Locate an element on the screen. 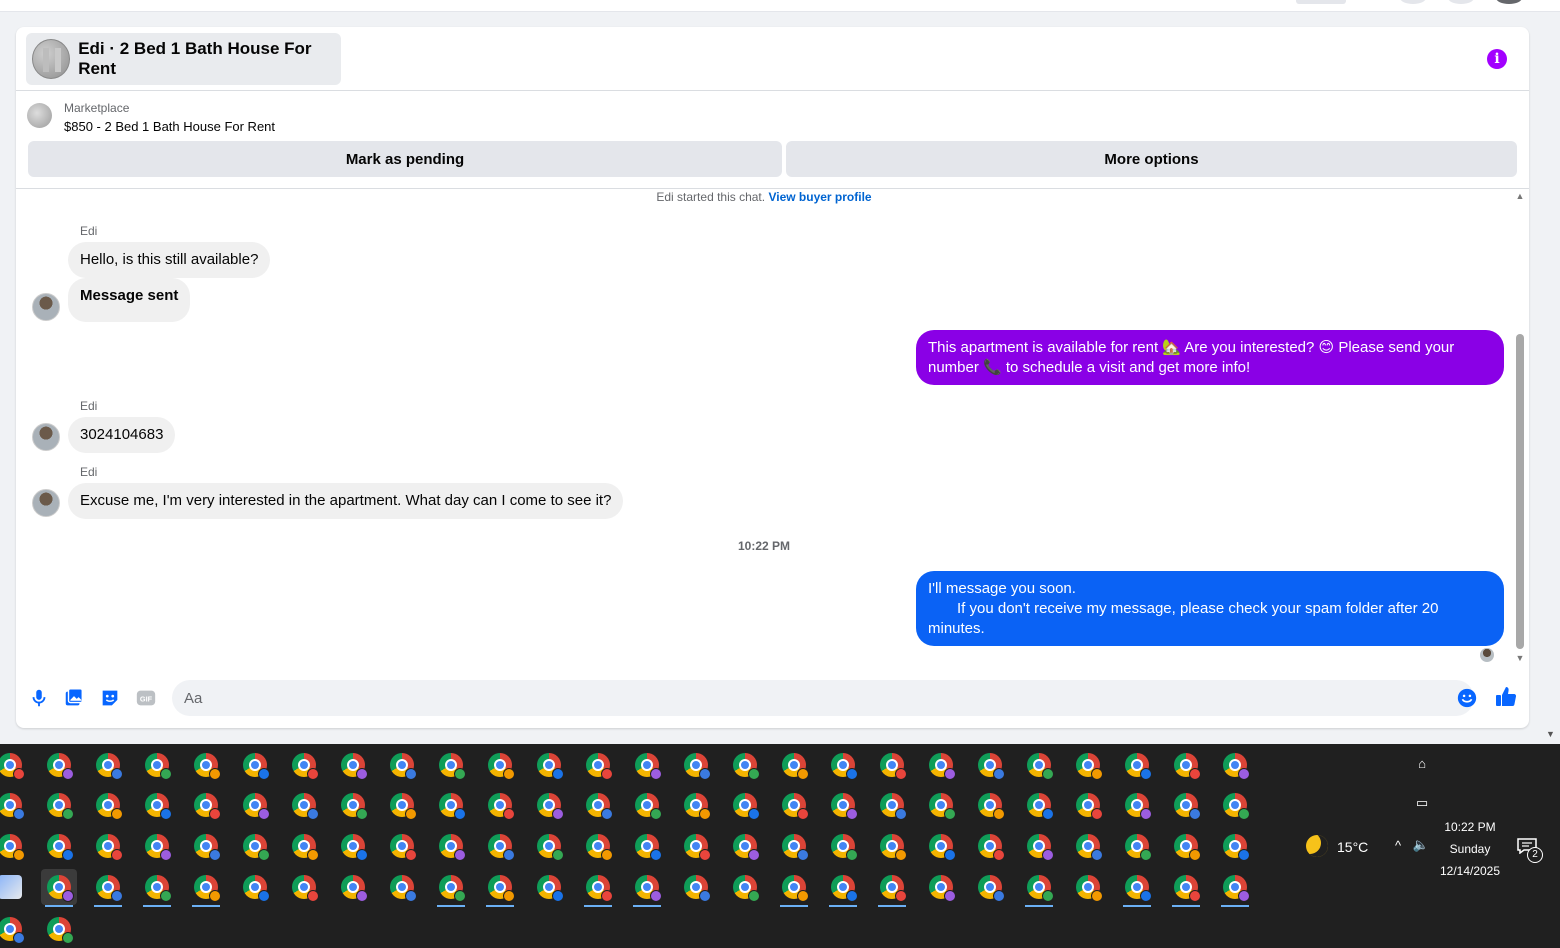 This screenshot has width=1560, height=948. sticker-icon is located at coordinates (110, 698).